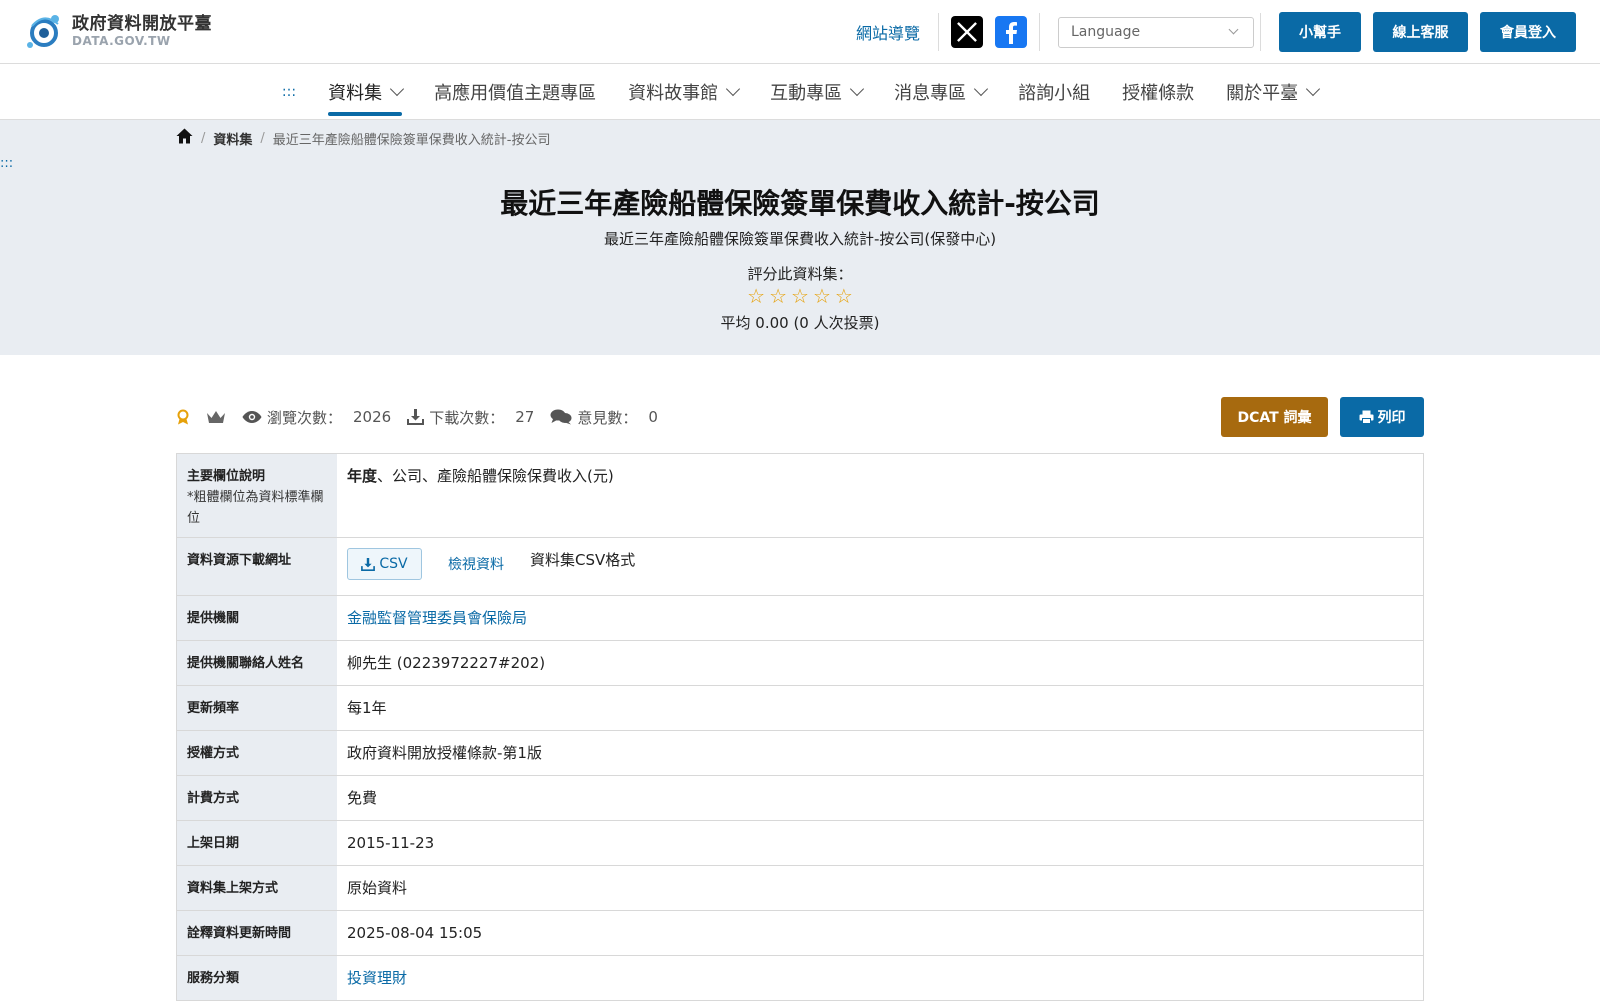 Image resolution: width=1600 pixels, height=1001 pixels. Describe the element at coordinates (393, 564) in the screenshot. I see `csv-label: CSV` at that location.